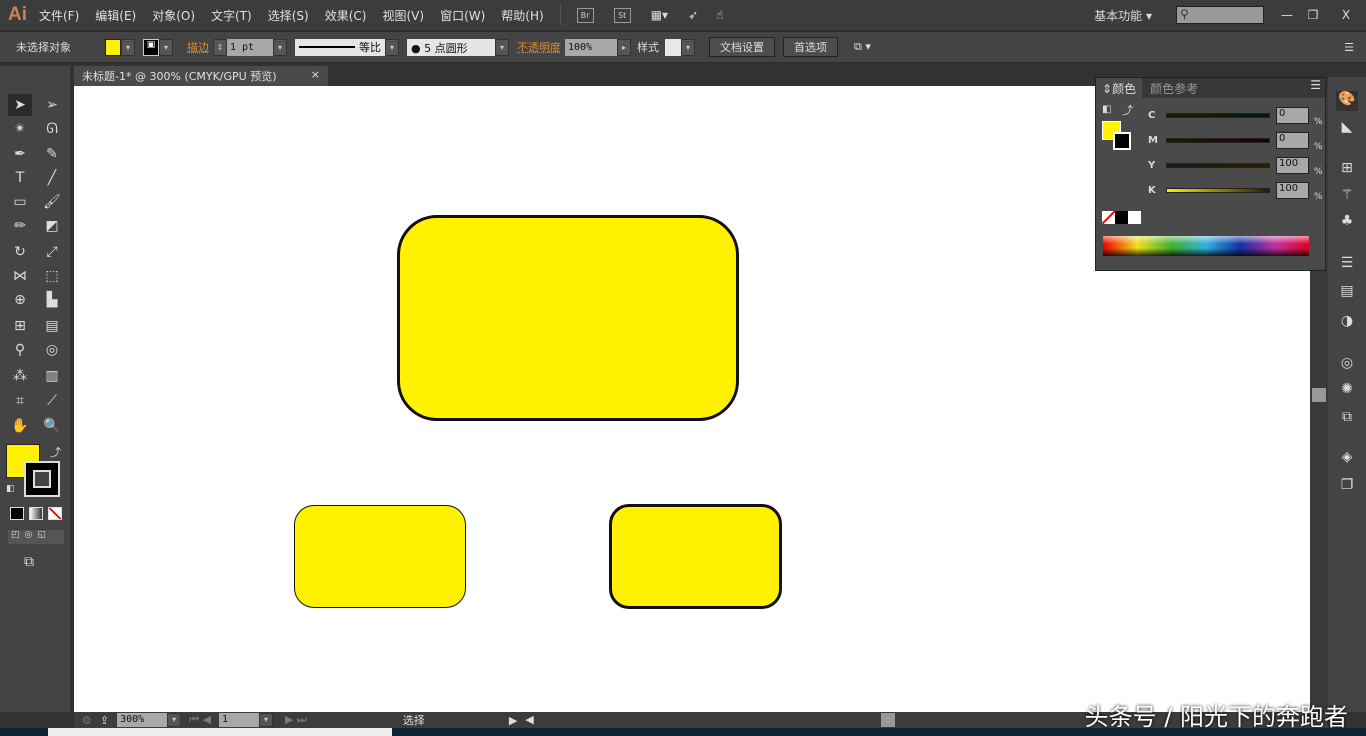 The height and width of the screenshot is (736, 1366). Describe the element at coordinates (20, 376) in the screenshot. I see `symbol-sprayer-tool-icon: ⁂` at that location.